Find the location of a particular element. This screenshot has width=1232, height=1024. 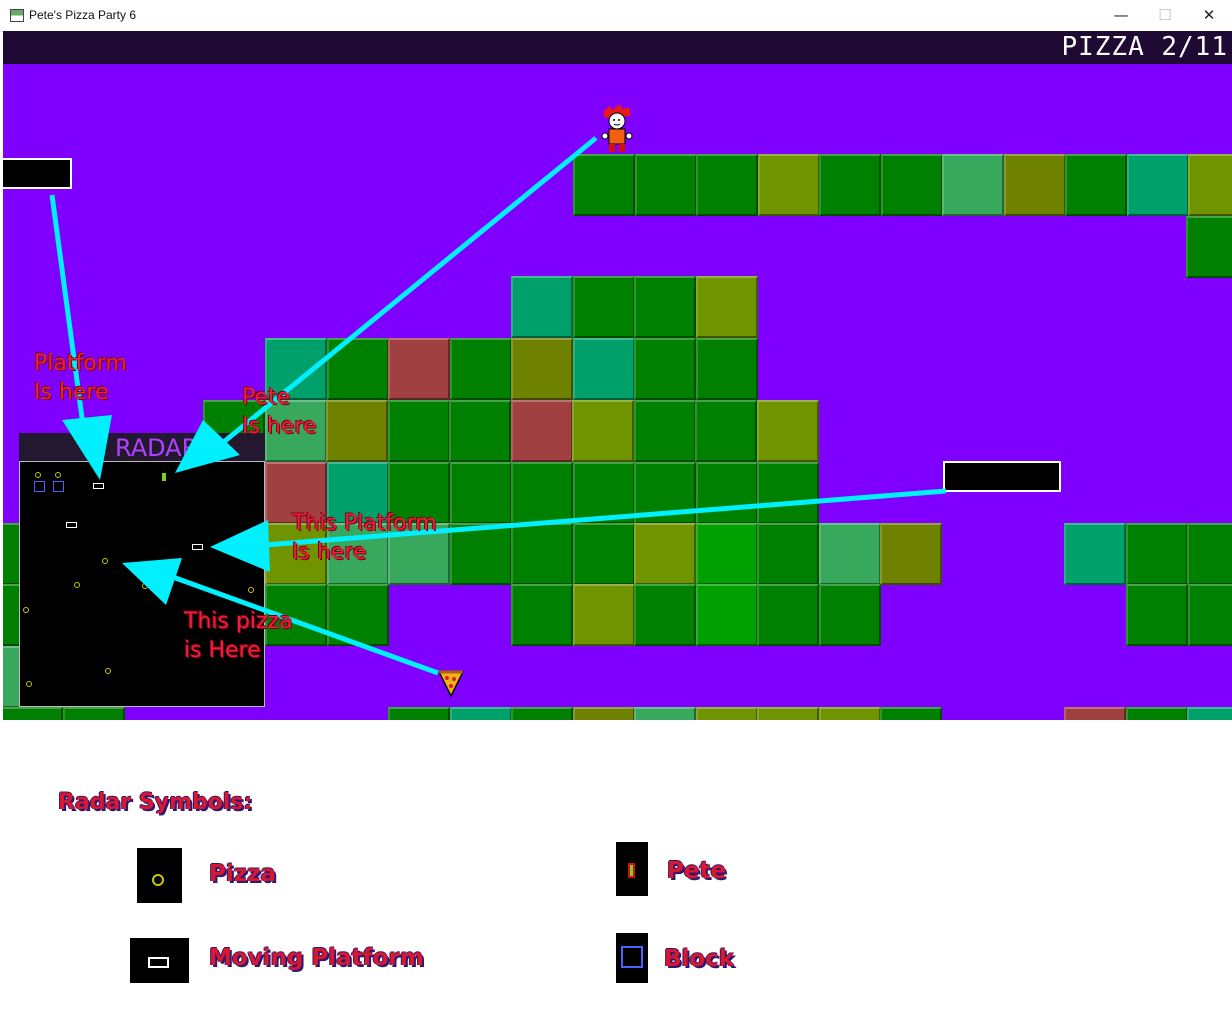

legend-pete-outline is located at coordinates (631, 870).